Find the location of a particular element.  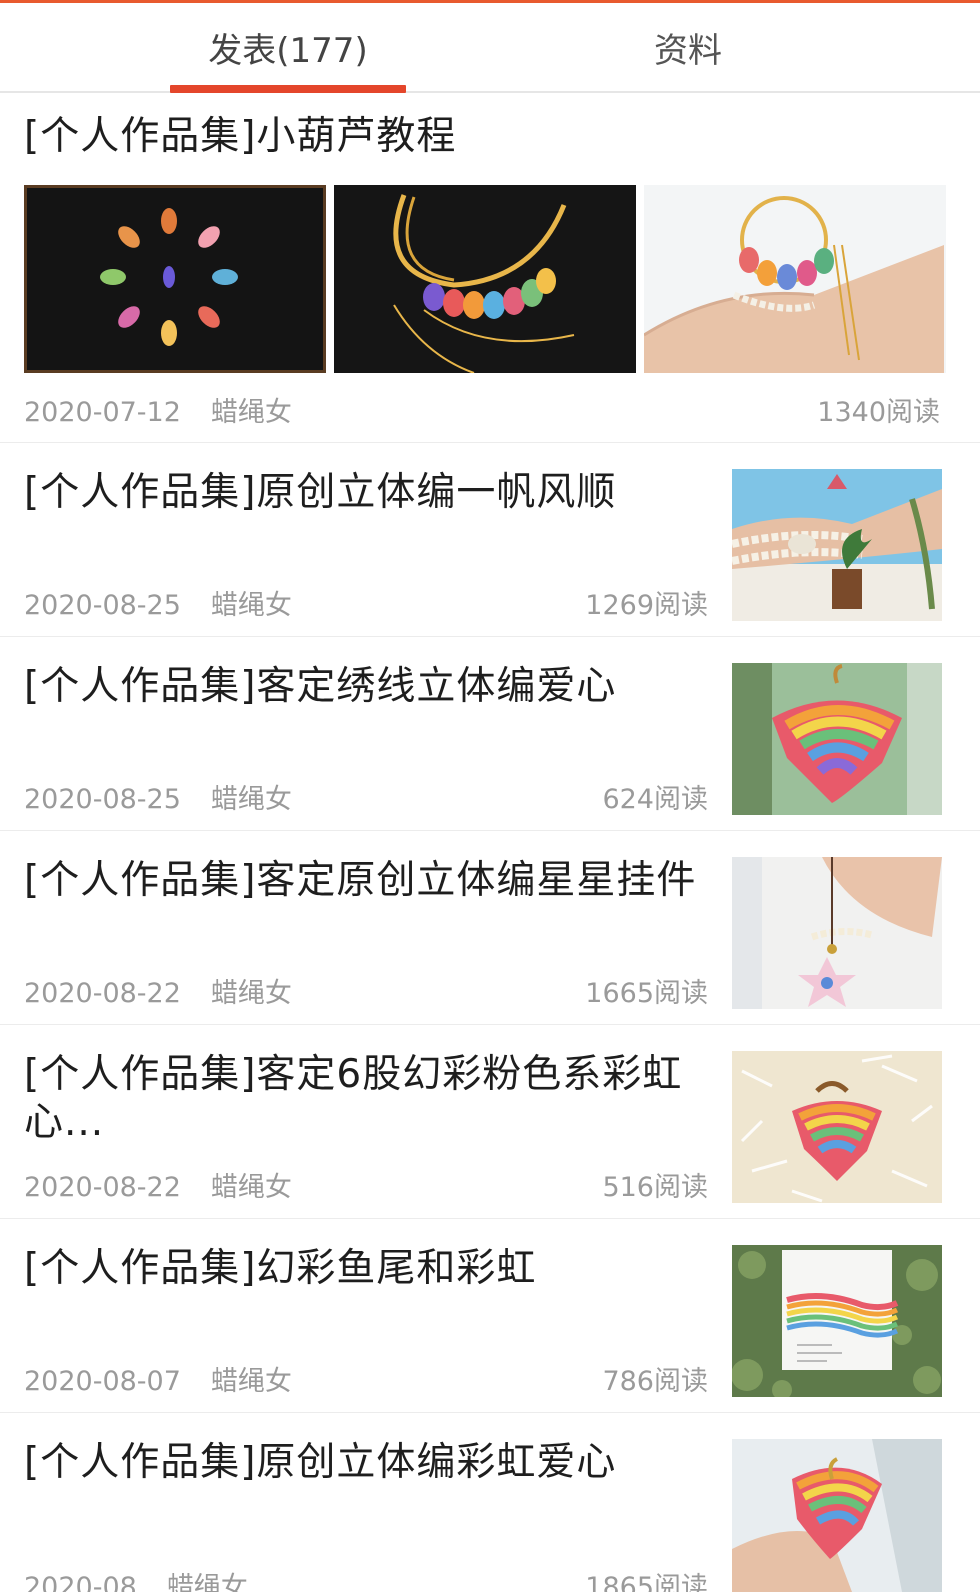

post-title: [个人作品集]小葫芦教程 is located at coordinates (240, 136).